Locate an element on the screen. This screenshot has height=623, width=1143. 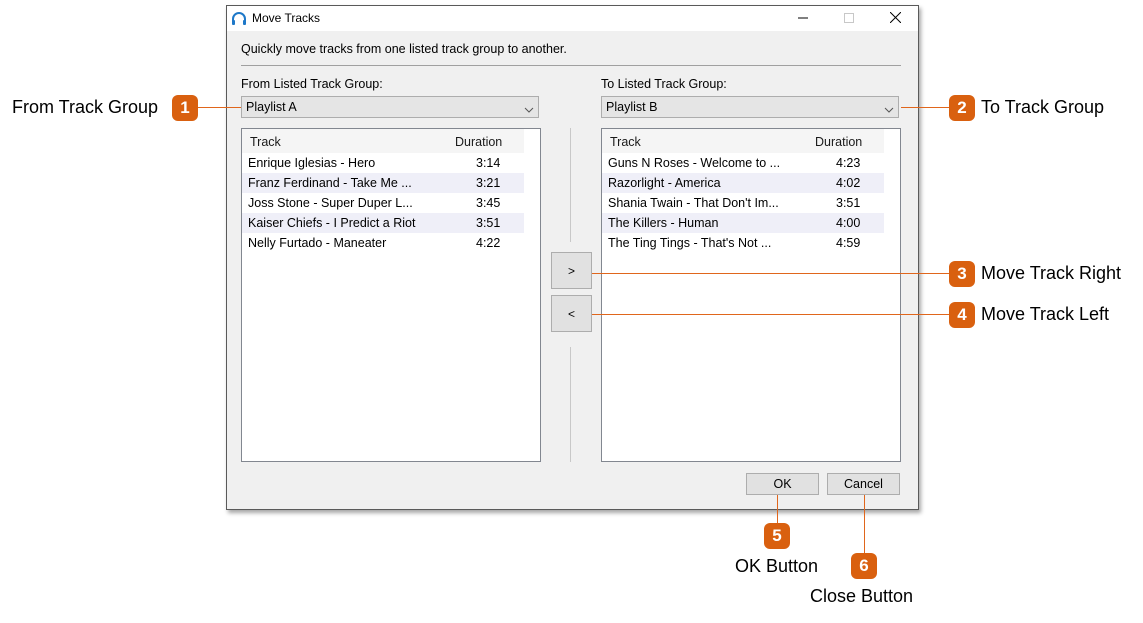
track-duration: 4:02 is located at coordinates (848, 183).